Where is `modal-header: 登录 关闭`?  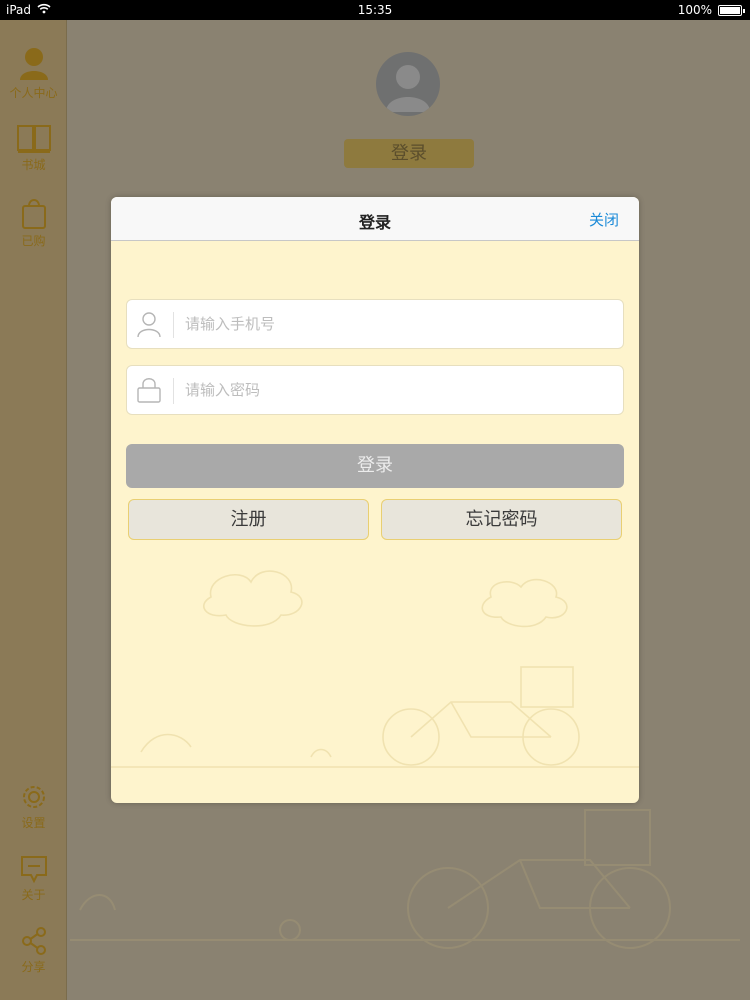
modal-header: 登录 关闭 is located at coordinates (375, 219).